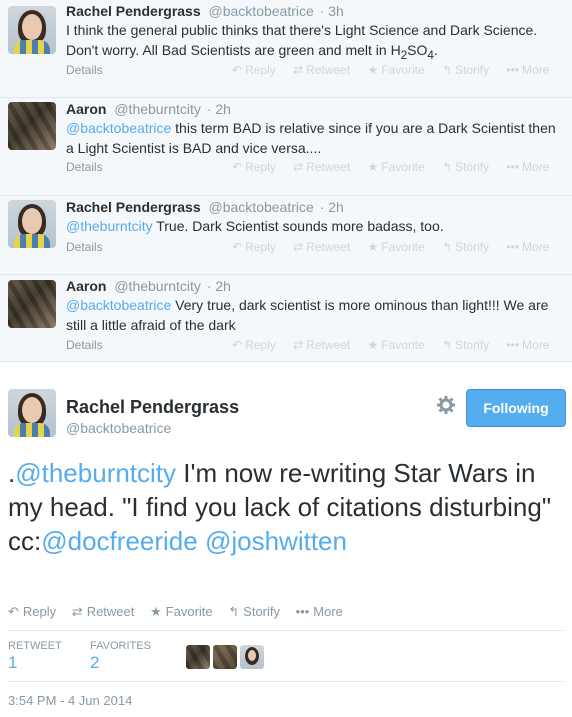 This screenshot has height=717, width=572. What do you see at coordinates (286, 681) in the screenshot?
I see `divider` at bounding box center [286, 681].